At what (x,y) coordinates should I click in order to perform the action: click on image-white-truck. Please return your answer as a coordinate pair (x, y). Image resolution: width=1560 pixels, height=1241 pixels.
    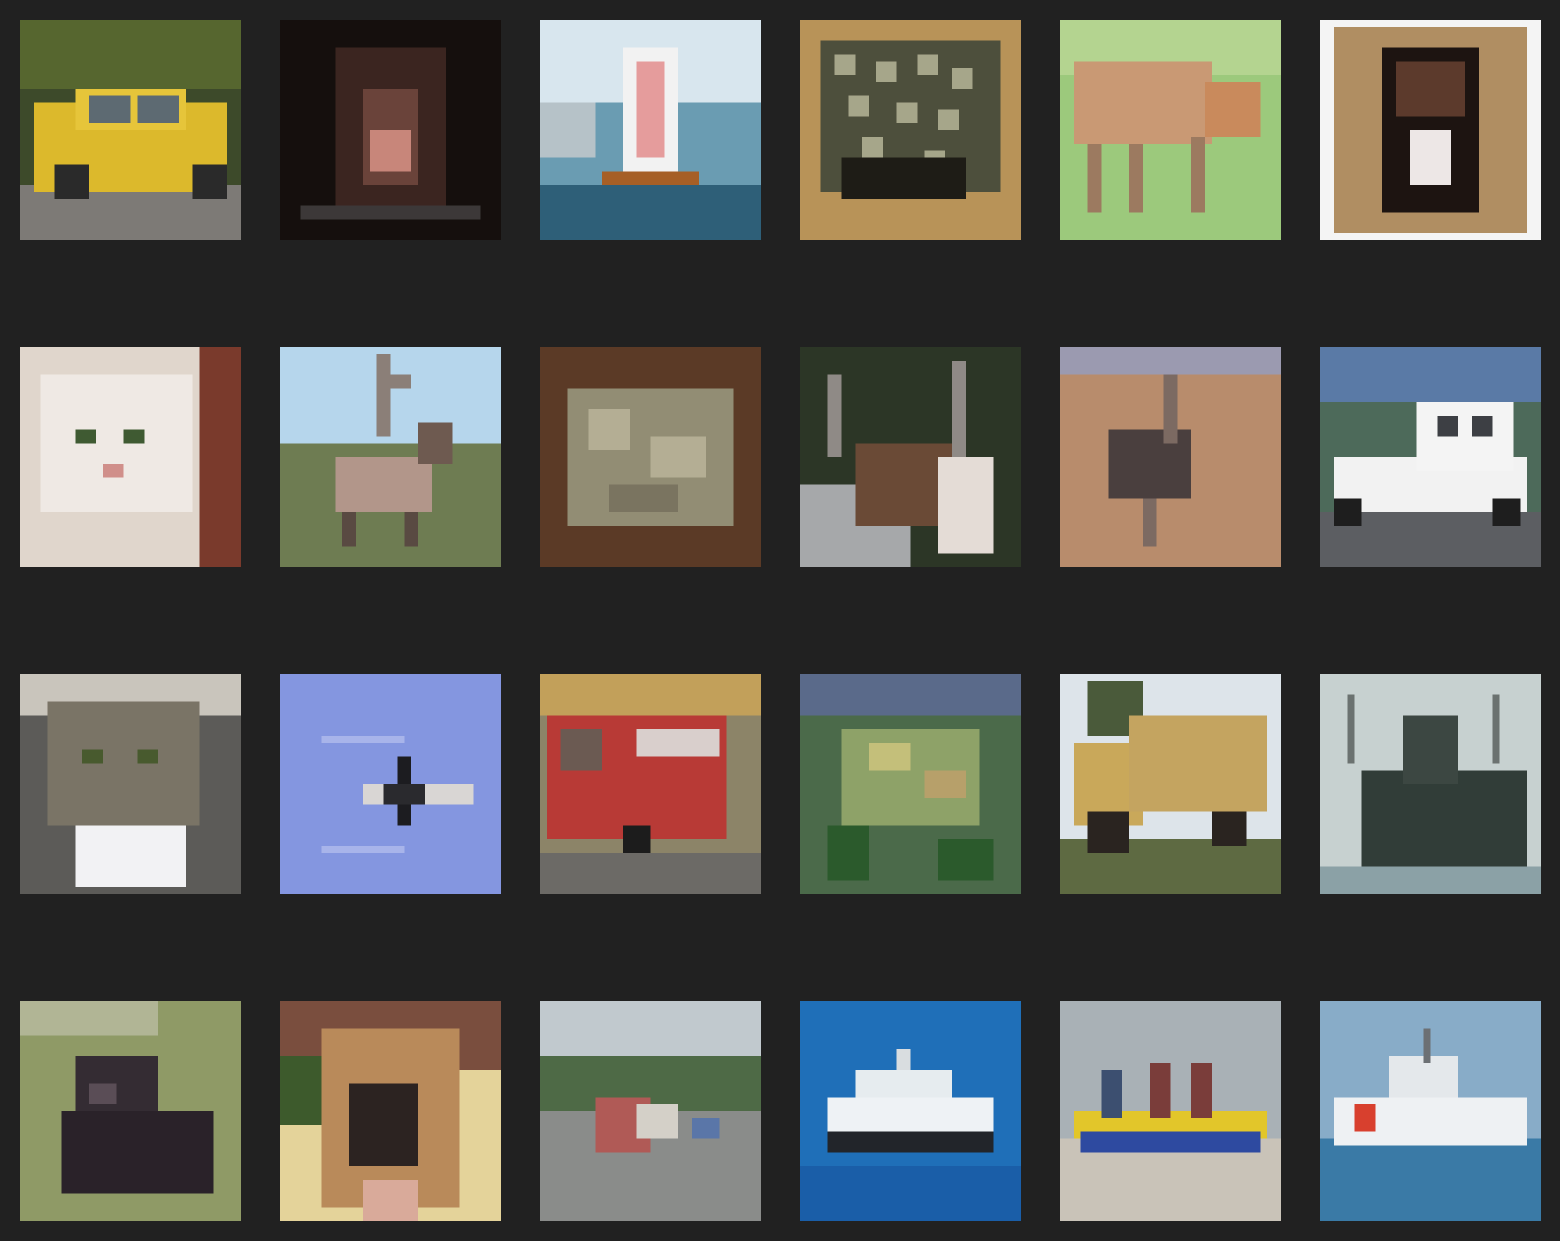
    Looking at the image, I should click on (1430, 457).